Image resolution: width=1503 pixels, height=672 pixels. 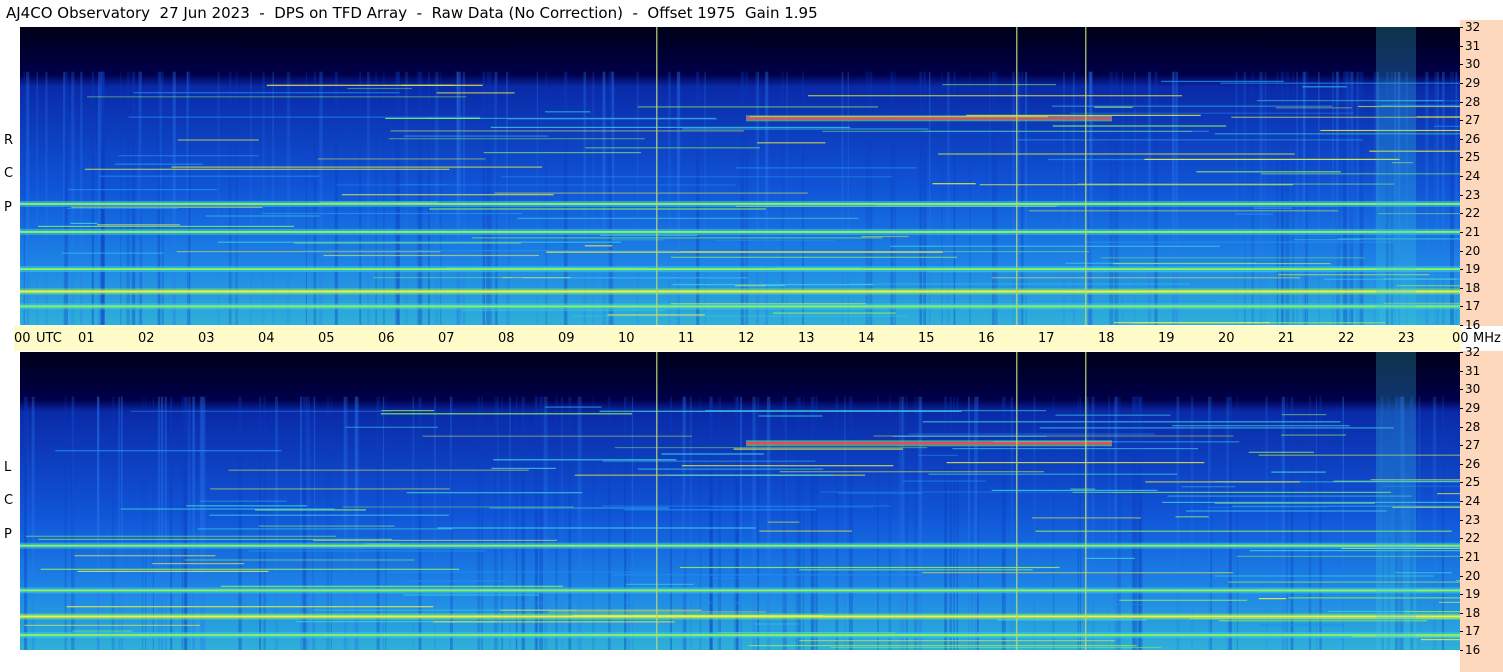 I want to click on freq-tick-label: 16, so click(x=1470, y=650).